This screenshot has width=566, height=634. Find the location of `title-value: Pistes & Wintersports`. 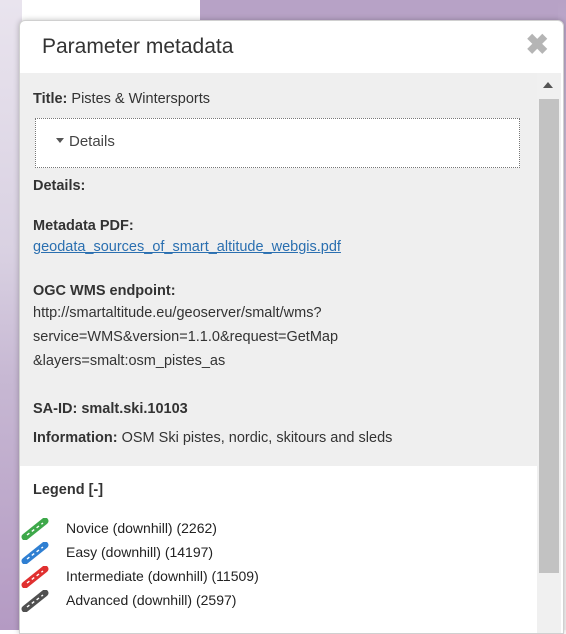

title-value: Pistes & Wintersports is located at coordinates (140, 99).